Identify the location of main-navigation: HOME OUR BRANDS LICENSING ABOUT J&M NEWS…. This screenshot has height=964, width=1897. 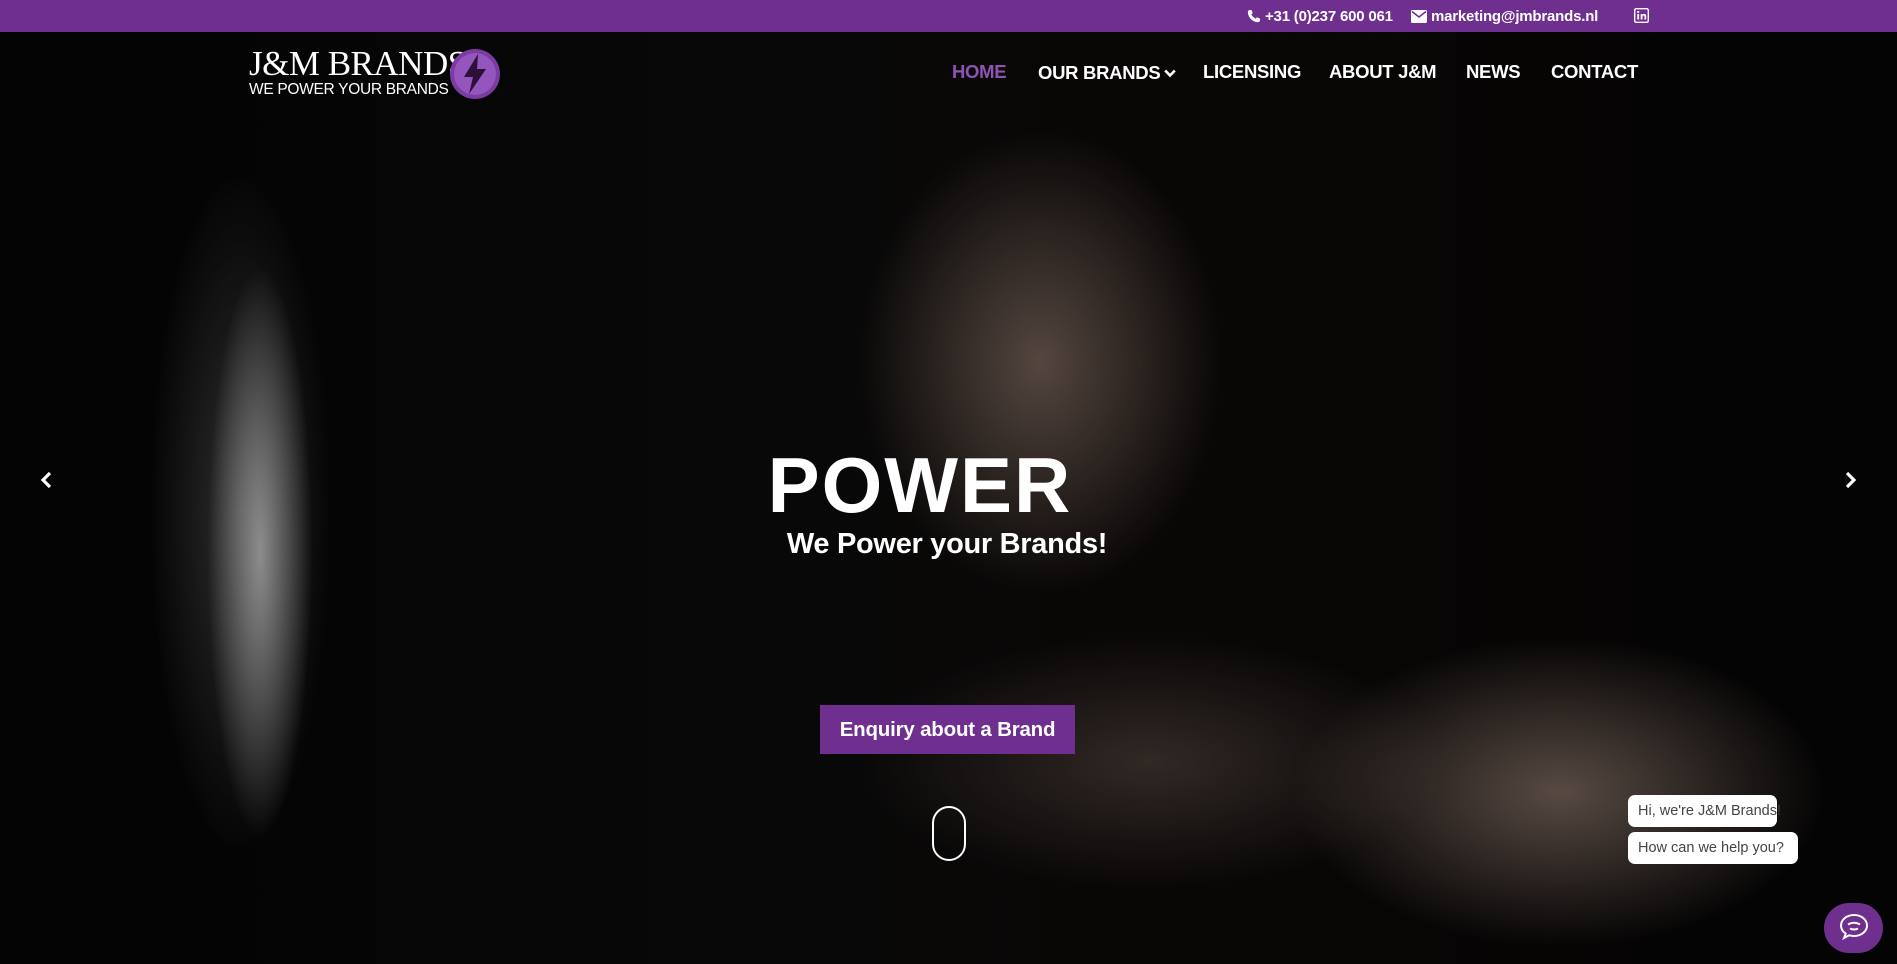
(948, 72).